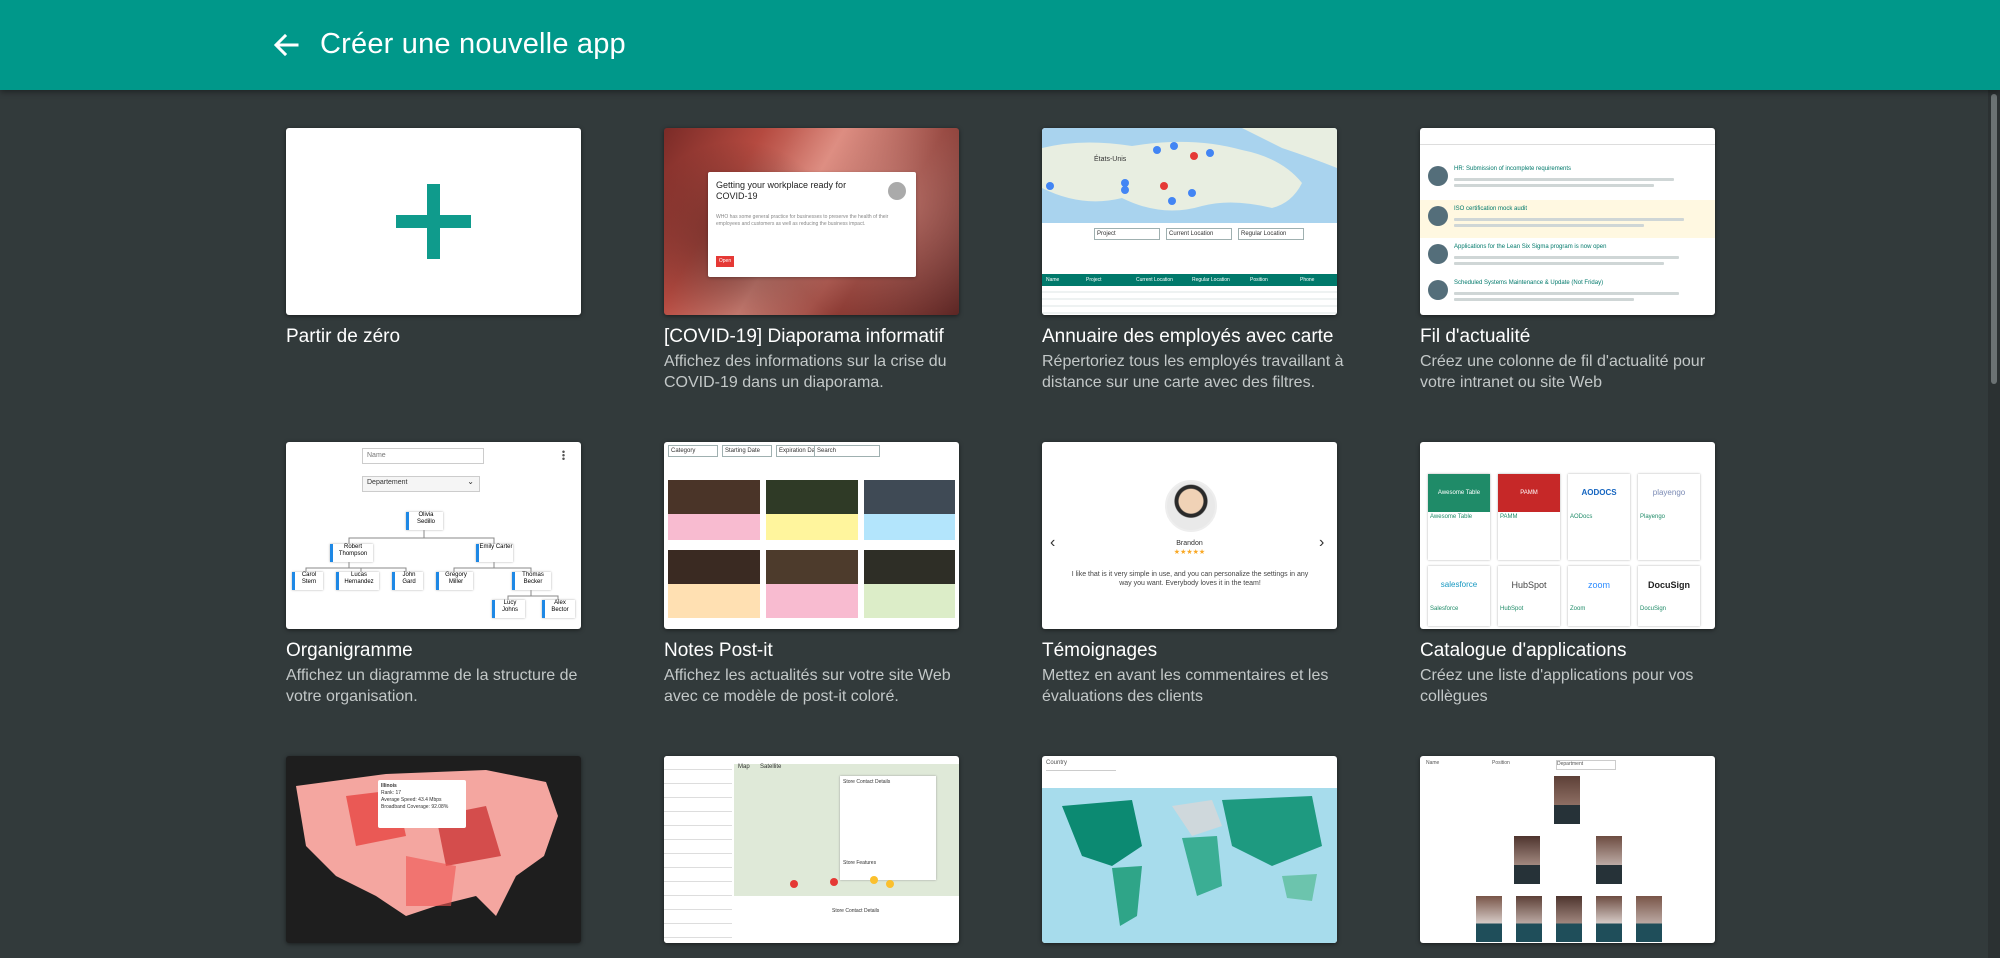 The image size is (2000, 958). What do you see at coordinates (1189, 552) in the screenshot?
I see `star-rating: ★★★★★` at bounding box center [1189, 552].